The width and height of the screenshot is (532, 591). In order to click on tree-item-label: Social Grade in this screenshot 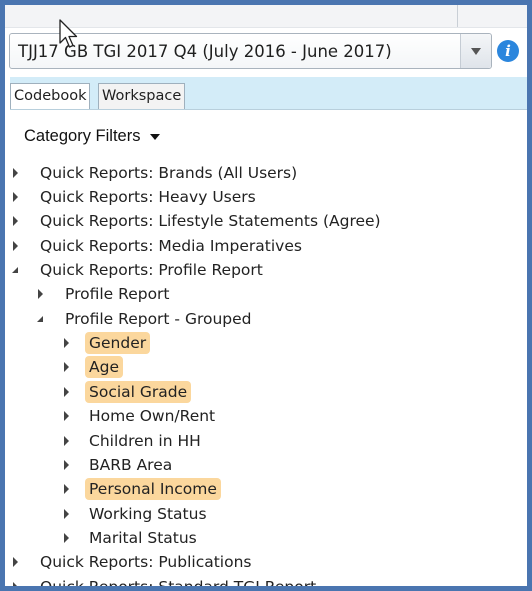, I will do `click(138, 392)`.